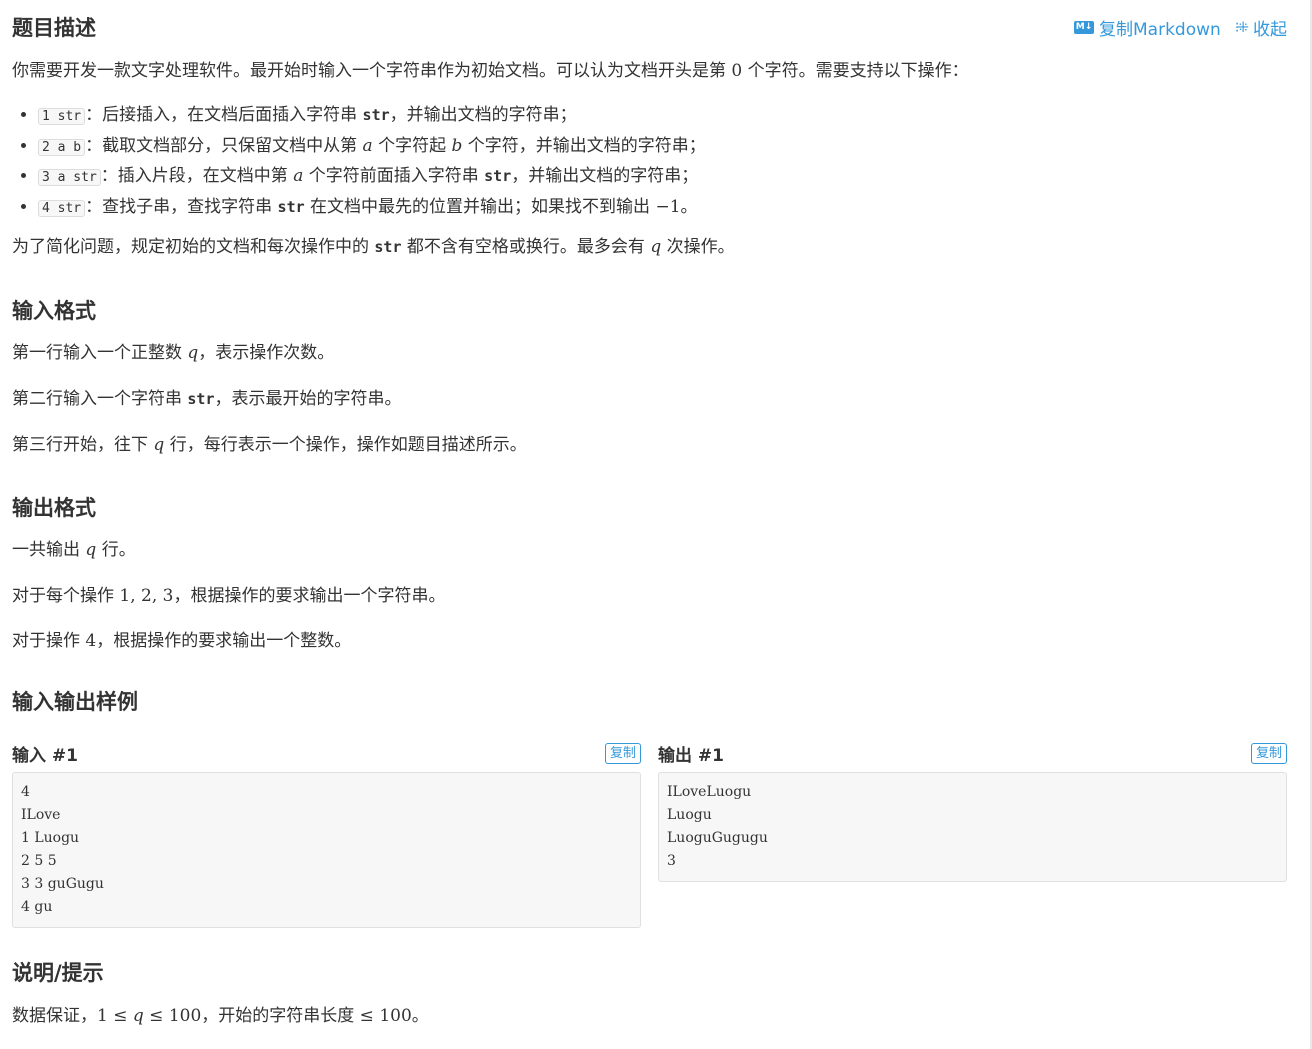 This screenshot has width=1312, height=1049. Describe the element at coordinates (269, 445) in the screenshot. I see `input-format-line: 第三行开始，往下 q 行，每行表示一个操作，操作如题目描述所示。` at that location.